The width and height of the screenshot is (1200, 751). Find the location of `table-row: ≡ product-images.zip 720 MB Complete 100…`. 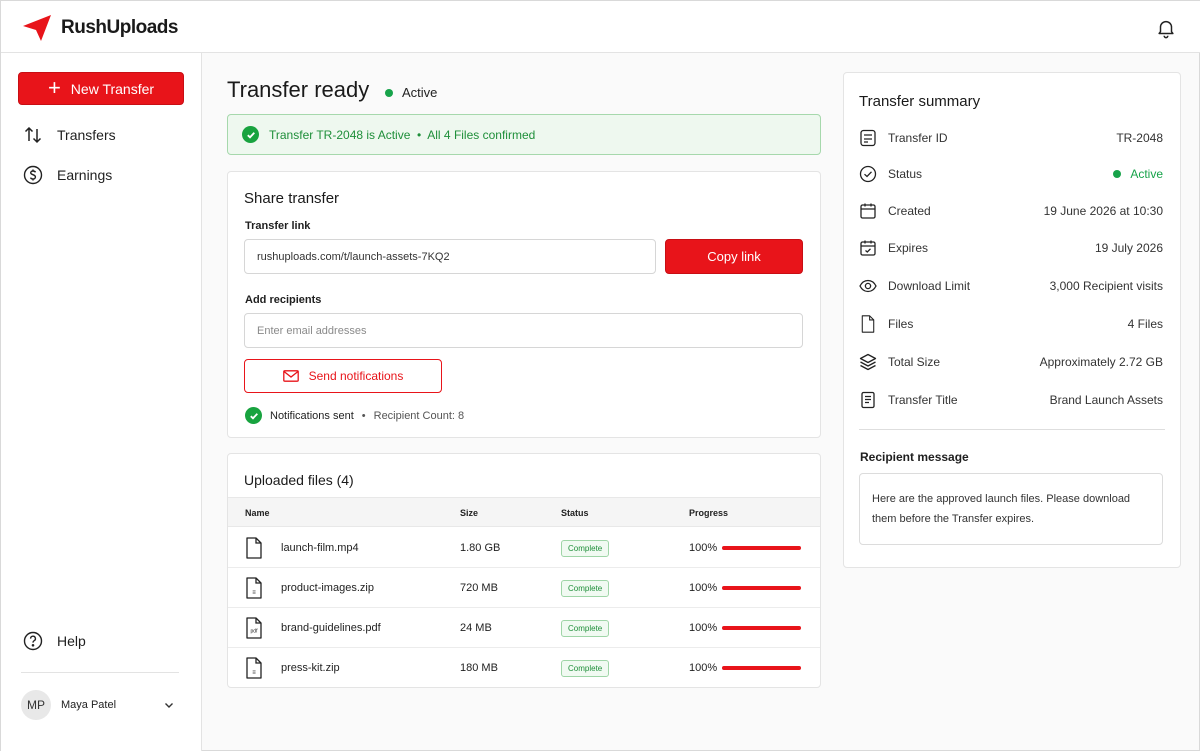

table-row: ≡ product-images.zip 720 MB Complete 100… is located at coordinates (524, 588).